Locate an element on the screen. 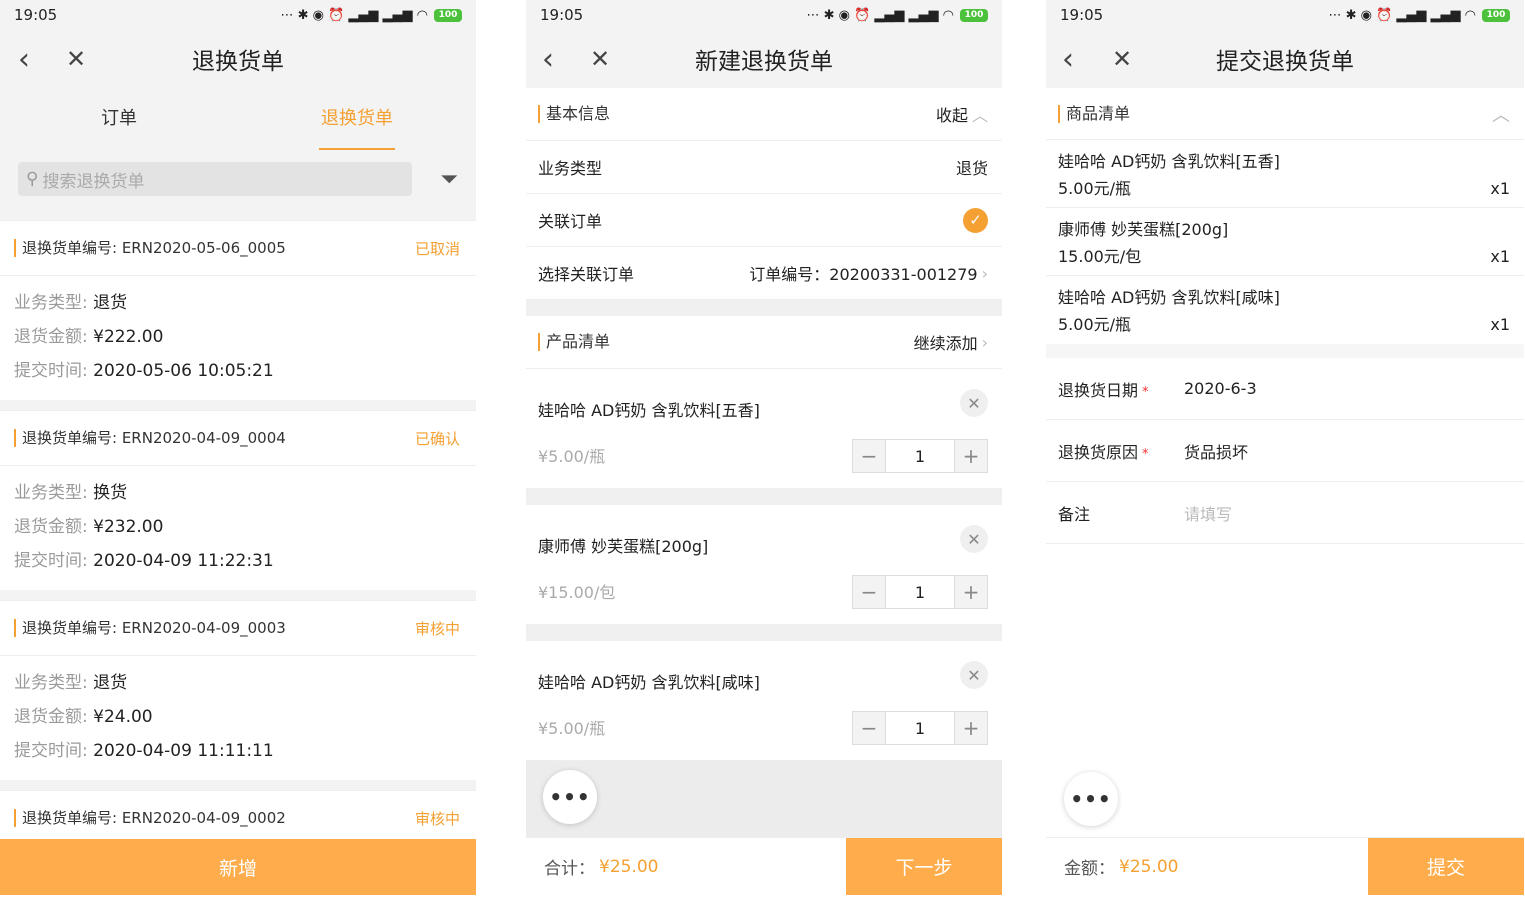 This screenshot has width=1525, height=898. basic-info-header: 基本信息 收起 ︿ is located at coordinates (764, 114).